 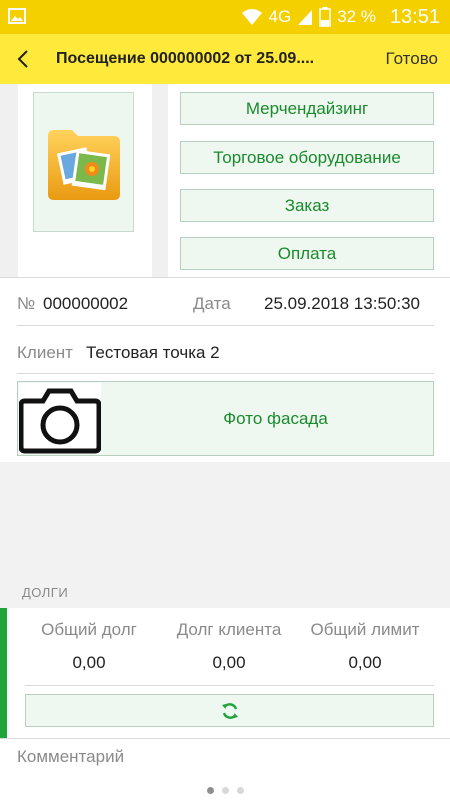 I want to click on client-label: Клиент, so click(x=45, y=352).